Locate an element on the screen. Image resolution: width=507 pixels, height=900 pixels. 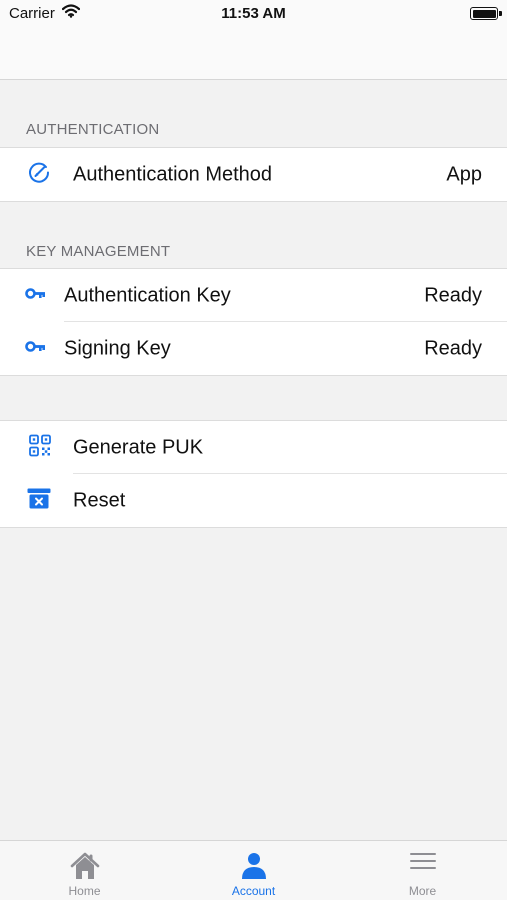
tab-more: More is located at coordinates (422, 870).